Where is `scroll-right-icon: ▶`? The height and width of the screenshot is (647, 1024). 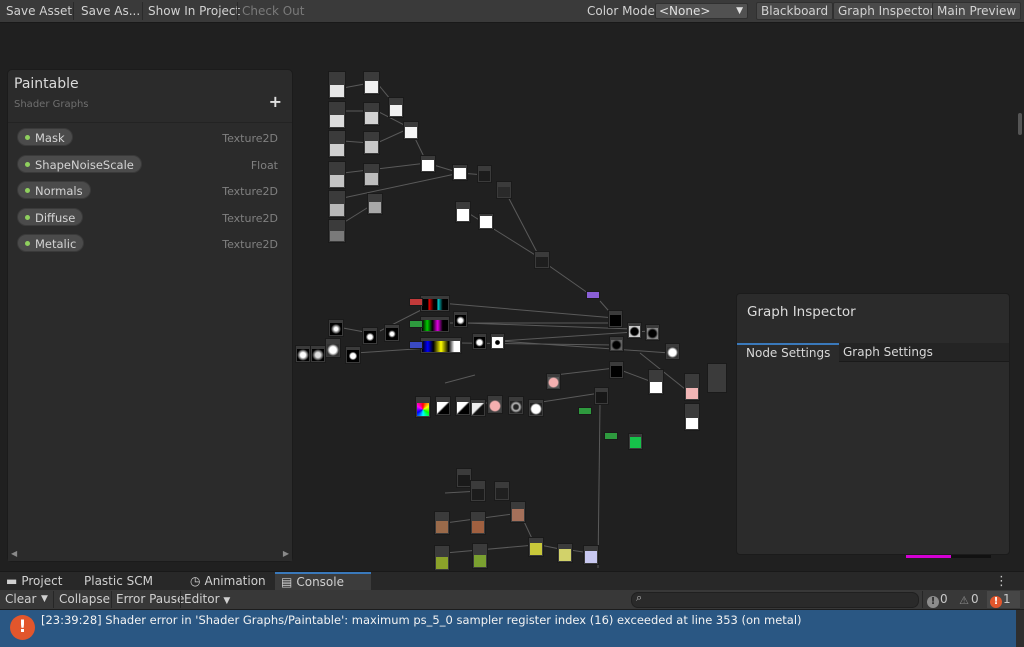 scroll-right-icon: ▶ is located at coordinates (286, 553).